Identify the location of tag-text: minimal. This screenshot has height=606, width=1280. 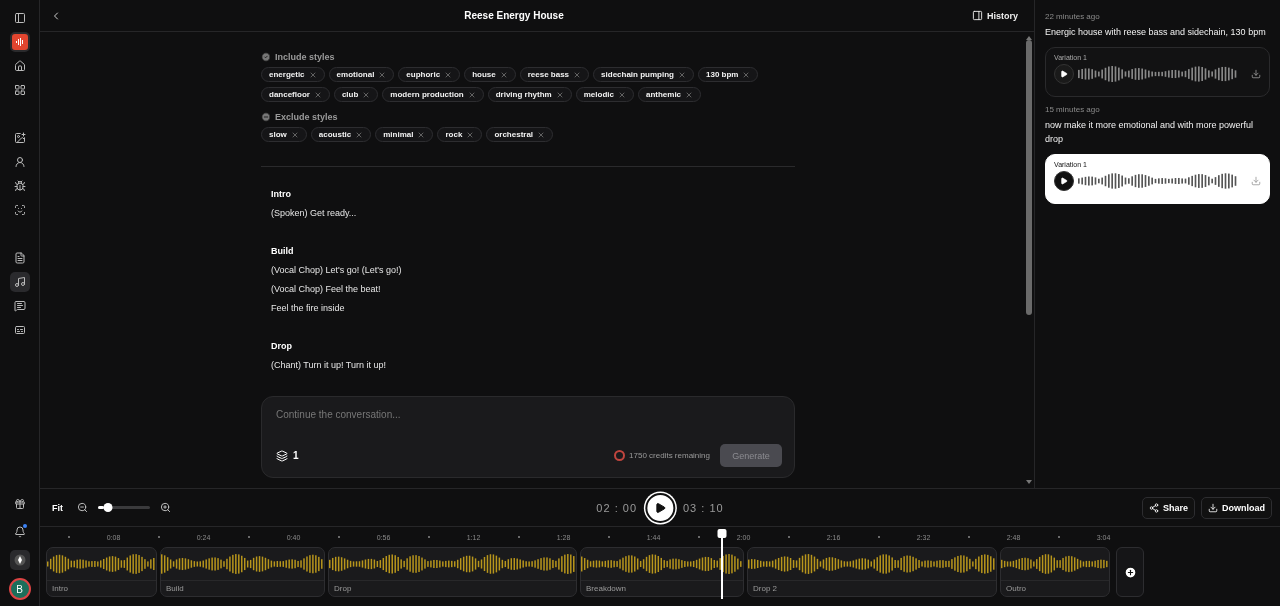
(398, 134).